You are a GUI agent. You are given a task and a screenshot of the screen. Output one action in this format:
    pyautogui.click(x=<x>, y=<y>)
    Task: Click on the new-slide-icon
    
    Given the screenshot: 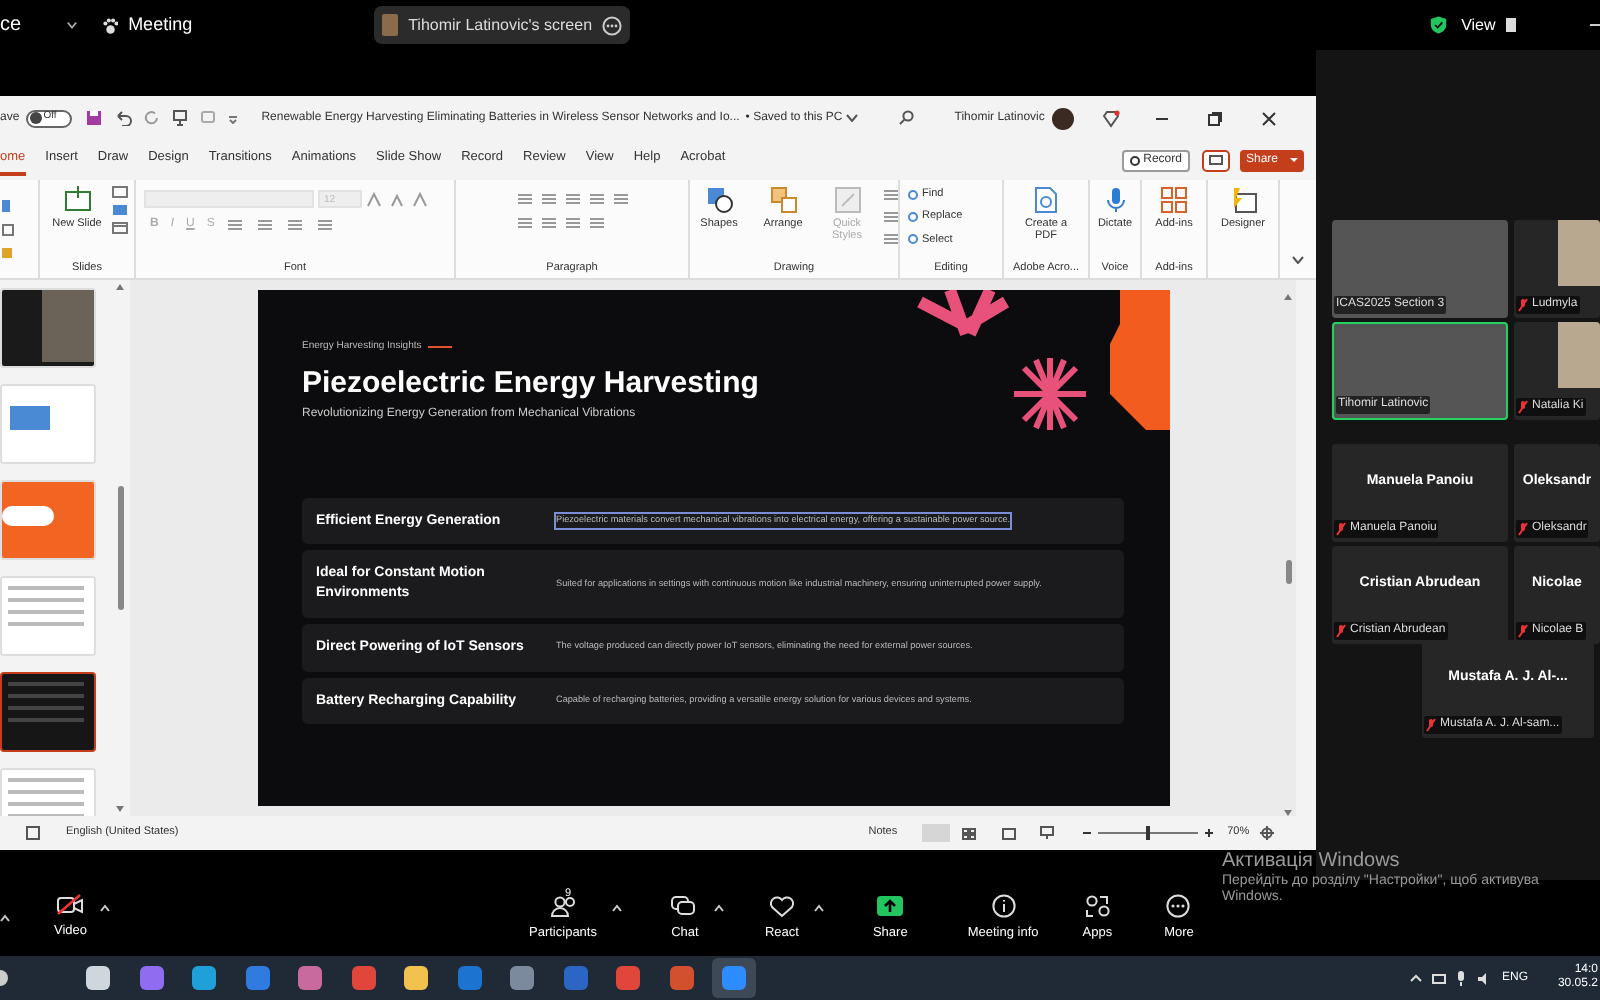 What is the action you would take?
    pyautogui.click(x=77, y=200)
    